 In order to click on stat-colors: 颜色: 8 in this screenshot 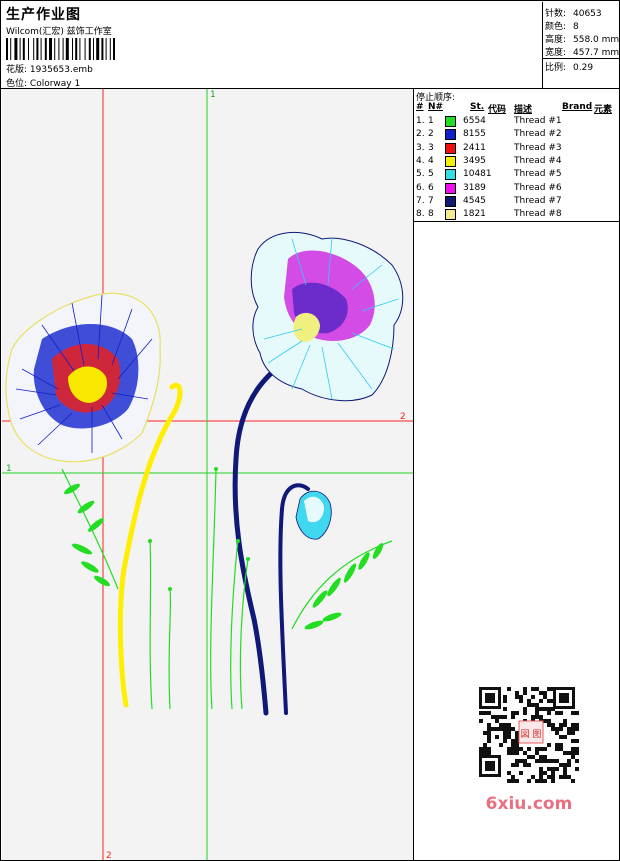, I will do `click(562, 27)`.